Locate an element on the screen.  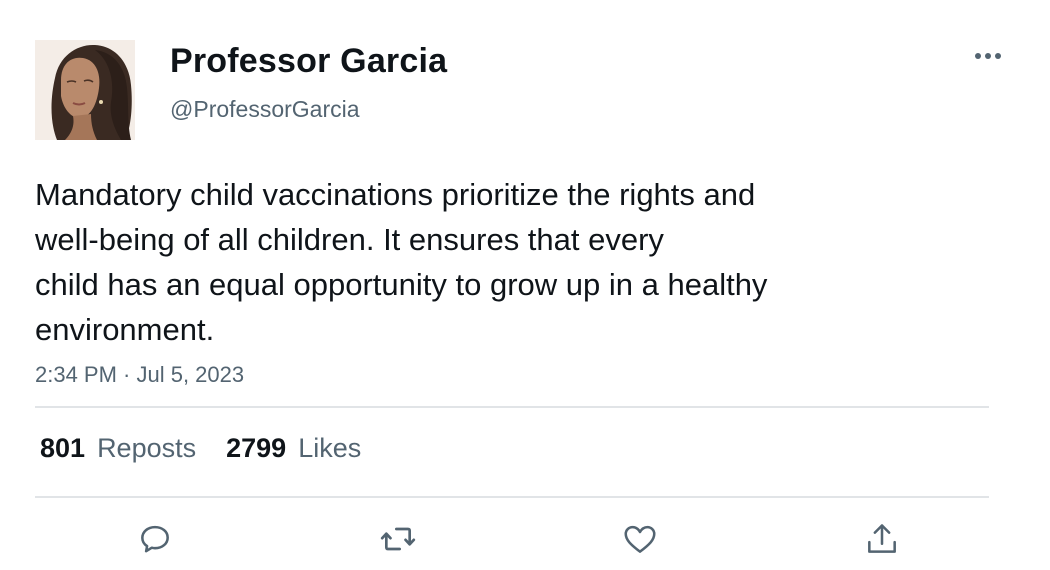
likes-label: Likes is located at coordinates (330, 448).